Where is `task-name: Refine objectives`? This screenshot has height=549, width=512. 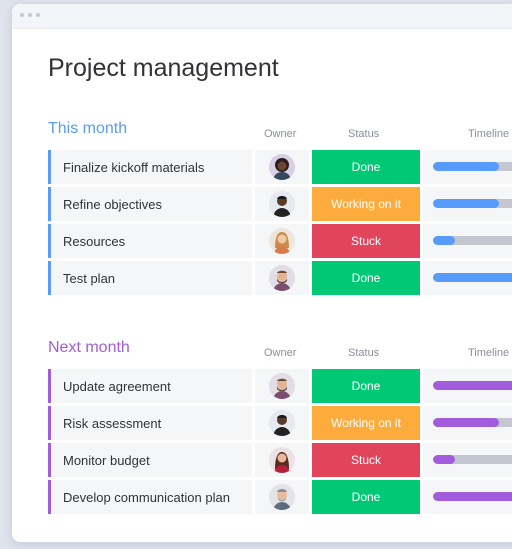 task-name: Refine objectives is located at coordinates (112, 204).